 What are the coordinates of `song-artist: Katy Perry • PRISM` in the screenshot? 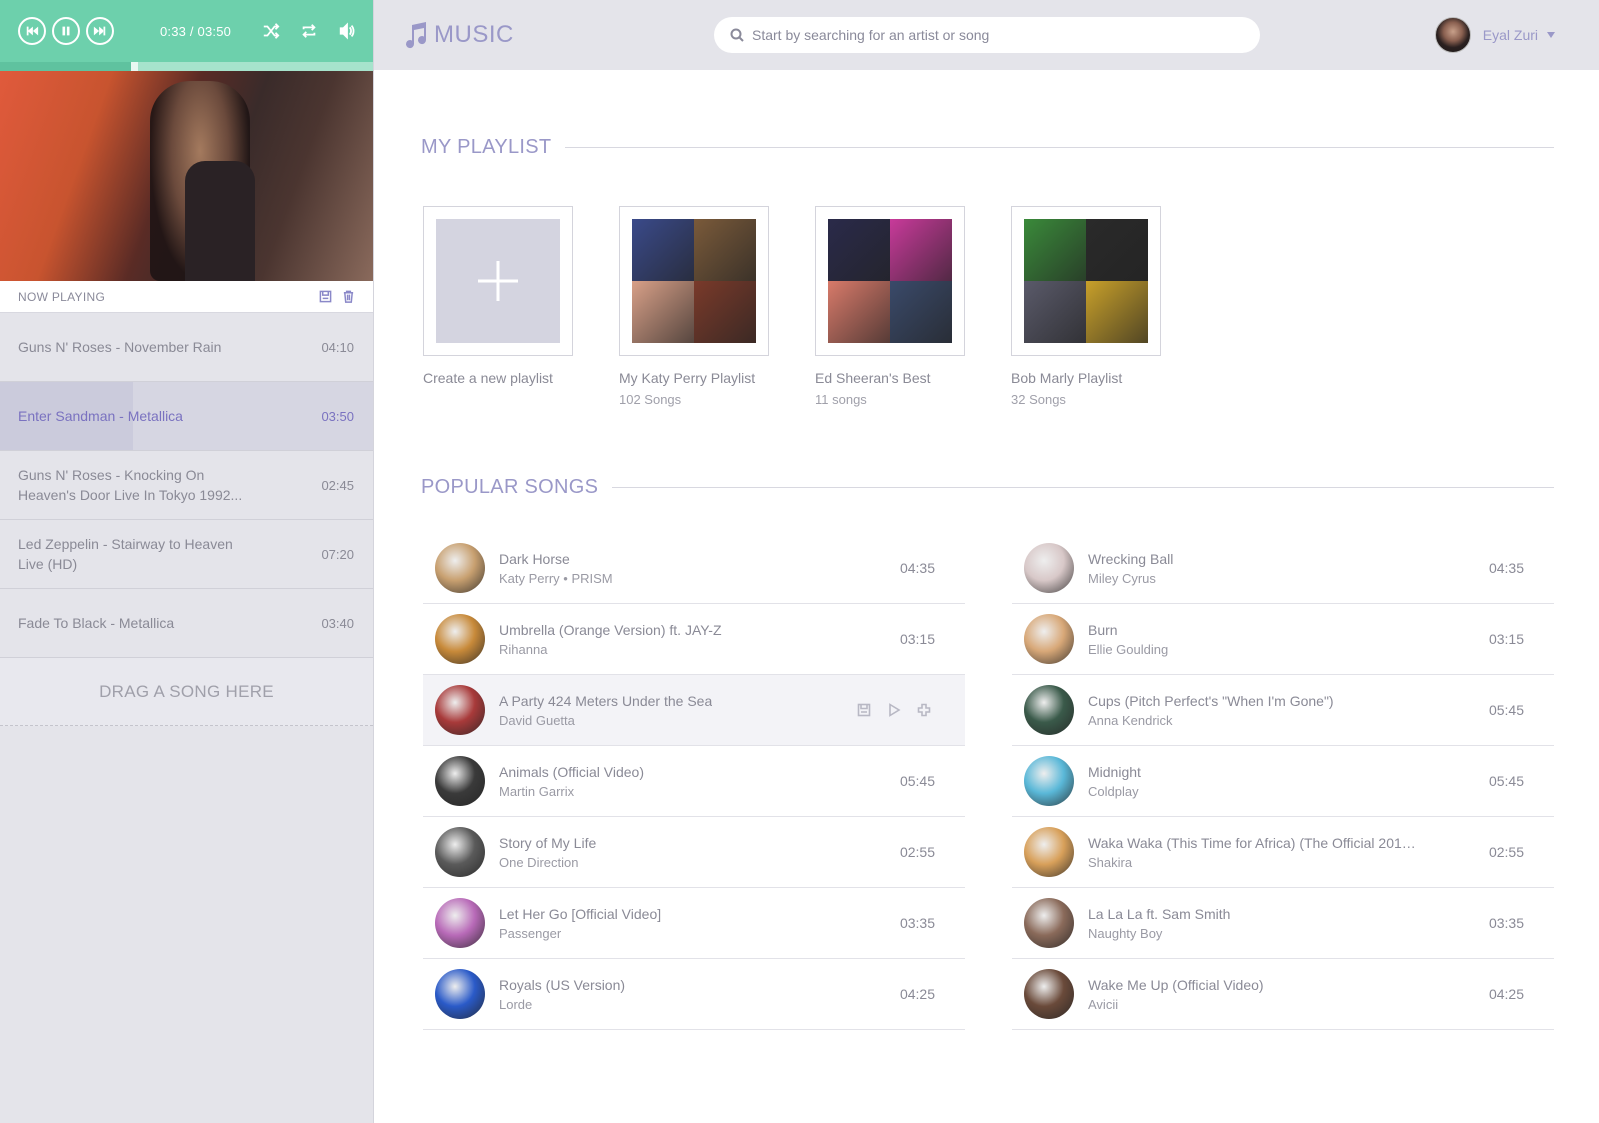 It's located at (556, 578).